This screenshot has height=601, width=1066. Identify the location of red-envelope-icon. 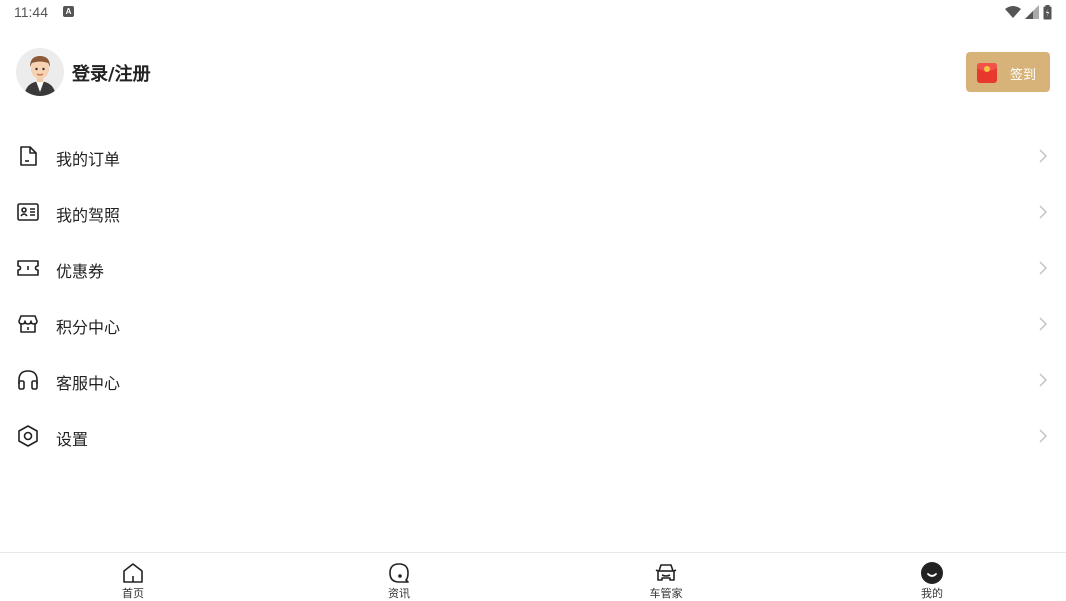
(987, 73).